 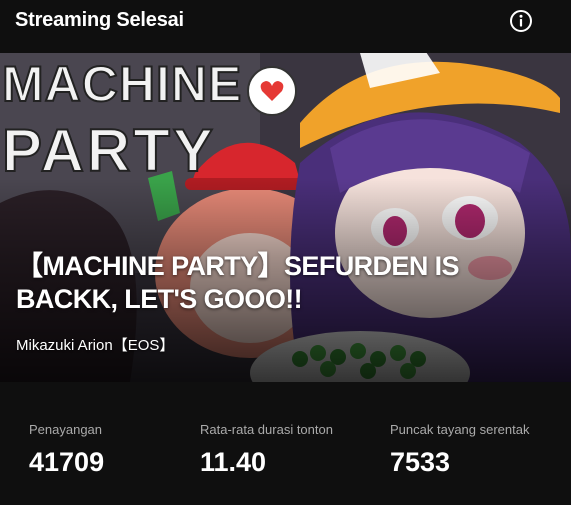 What do you see at coordinates (95, 344) in the screenshot?
I see `channel-name: Mikazuki Arion【EOS】` at bounding box center [95, 344].